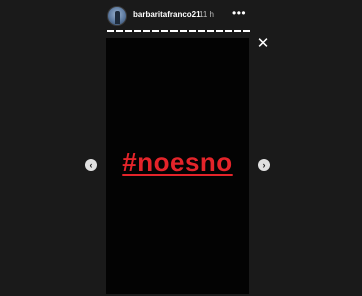  What do you see at coordinates (206, 14) in the screenshot?
I see `post-time: 11 h` at bounding box center [206, 14].